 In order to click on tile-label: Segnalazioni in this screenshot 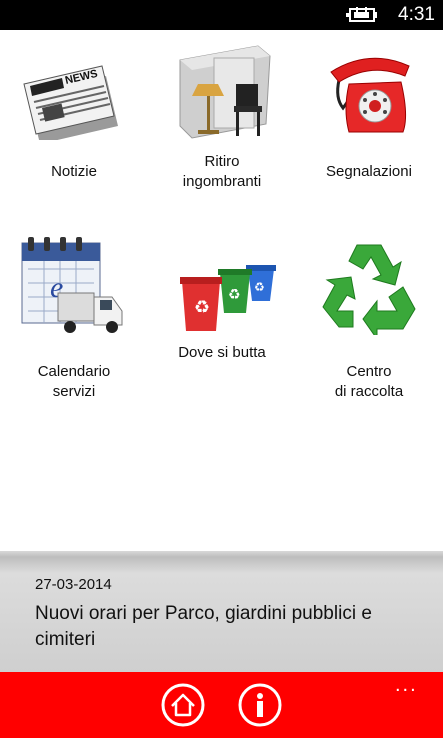, I will do `click(369, 171)`.